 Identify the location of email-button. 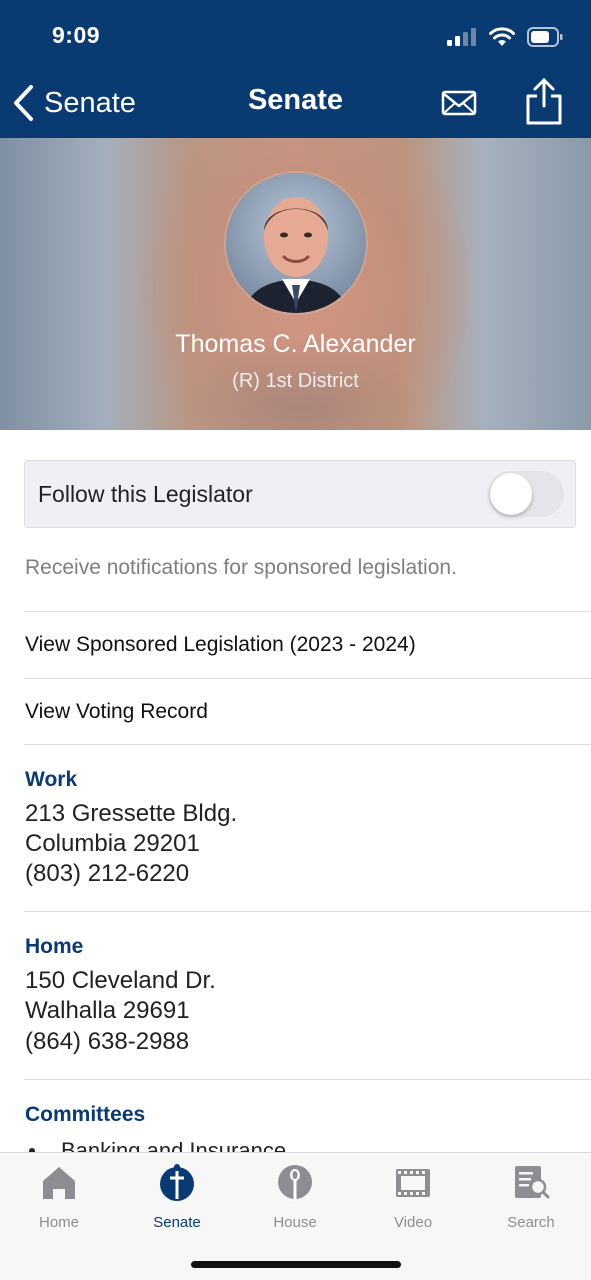
(460, 103).